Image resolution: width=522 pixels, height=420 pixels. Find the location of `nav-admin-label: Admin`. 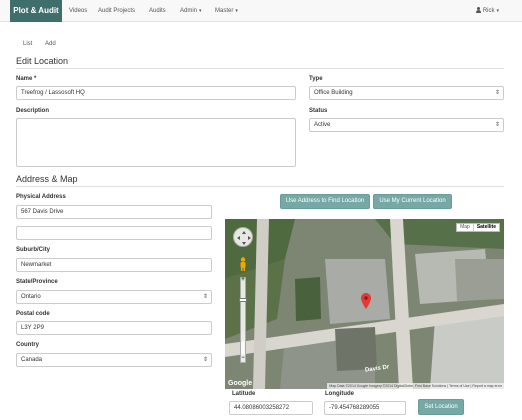

nav-admin-label: Admin is located at coordinates (189, 11).